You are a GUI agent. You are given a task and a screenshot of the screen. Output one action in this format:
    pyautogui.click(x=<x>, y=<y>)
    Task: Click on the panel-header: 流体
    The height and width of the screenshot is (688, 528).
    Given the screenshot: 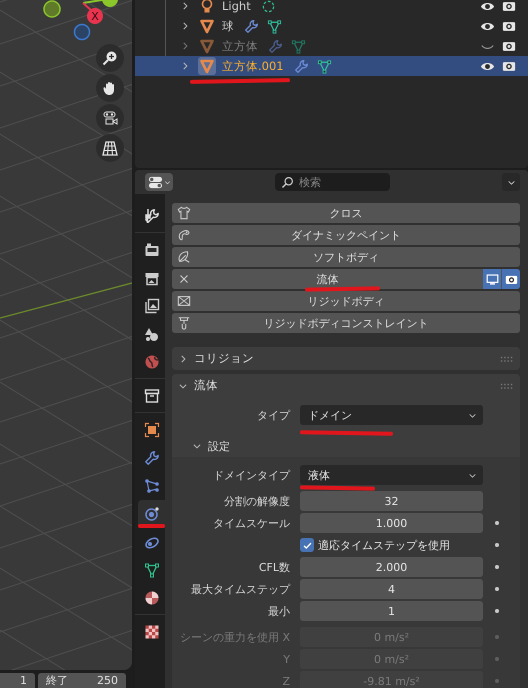 What is the action you would take?
    pyautogui.click(x=346, y=385)
    